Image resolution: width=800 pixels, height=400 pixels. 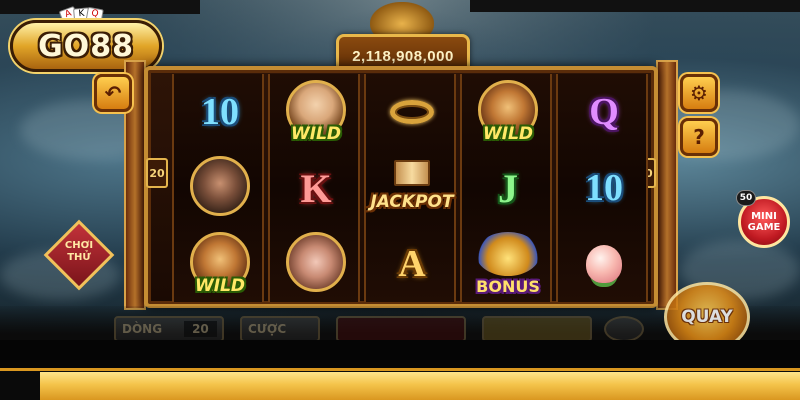 I want to click on symbol-j: J, so click(x=508, y=188).